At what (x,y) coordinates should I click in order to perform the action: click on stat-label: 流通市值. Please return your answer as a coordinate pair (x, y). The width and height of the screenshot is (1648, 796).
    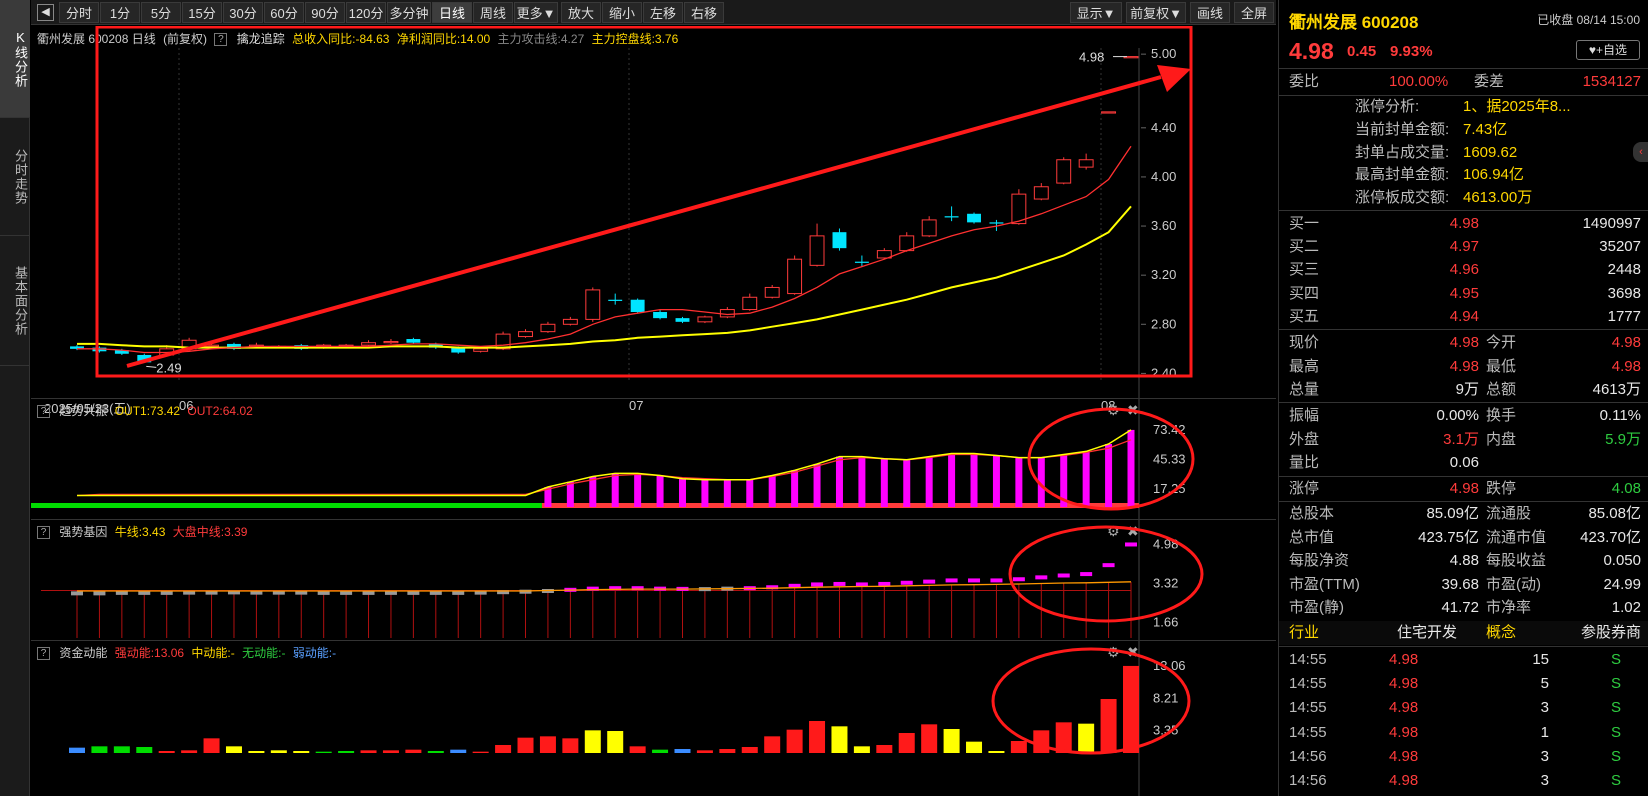
    Looking at the image, I should click on (1516, 537).